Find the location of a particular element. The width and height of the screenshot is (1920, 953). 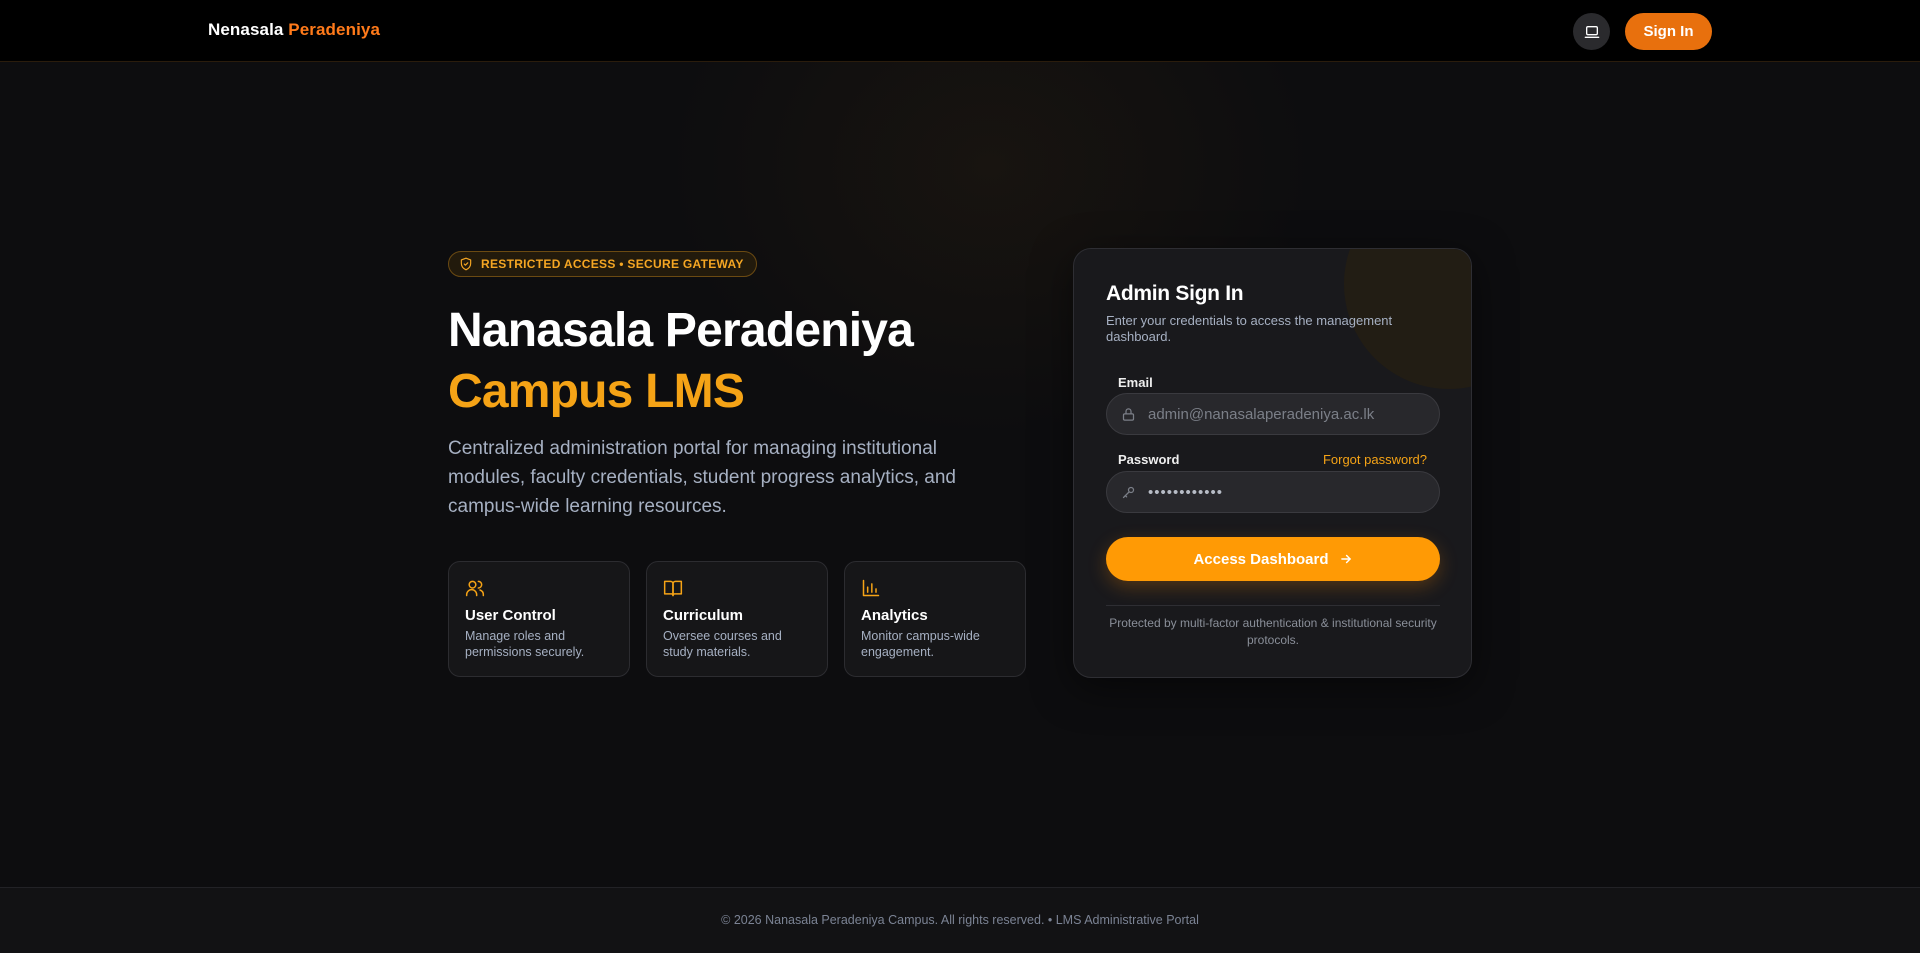

users-icon is located at coordinates (475, 588).